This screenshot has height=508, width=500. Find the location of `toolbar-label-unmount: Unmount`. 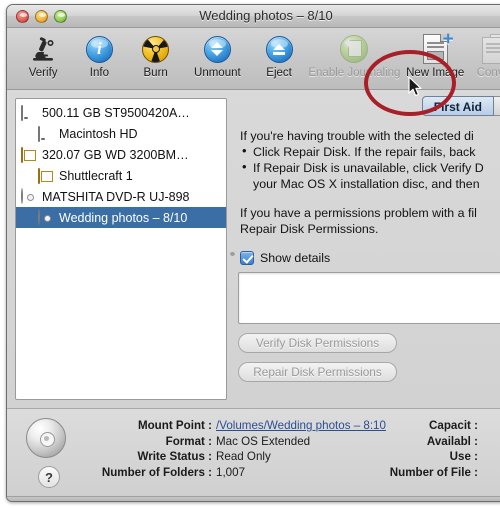

toolbar-label-unmount: Unmount is located at coordinates (217, 73).